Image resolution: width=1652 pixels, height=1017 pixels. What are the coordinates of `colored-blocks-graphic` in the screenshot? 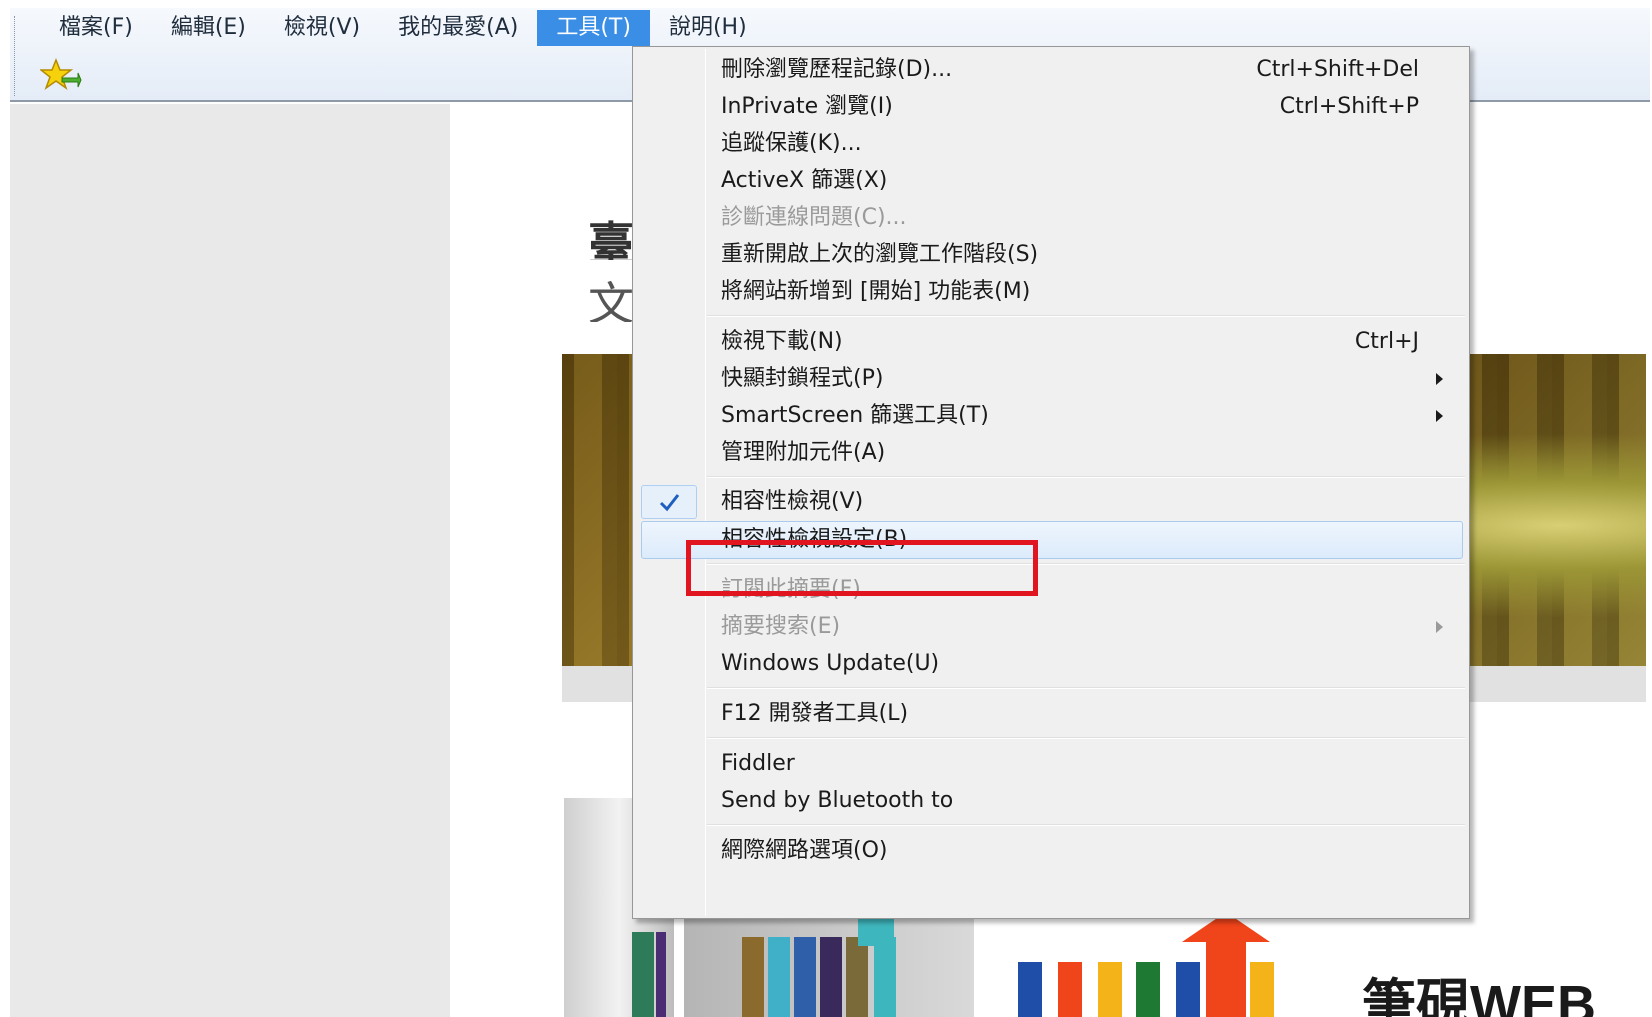 It's located at (1148, 989).